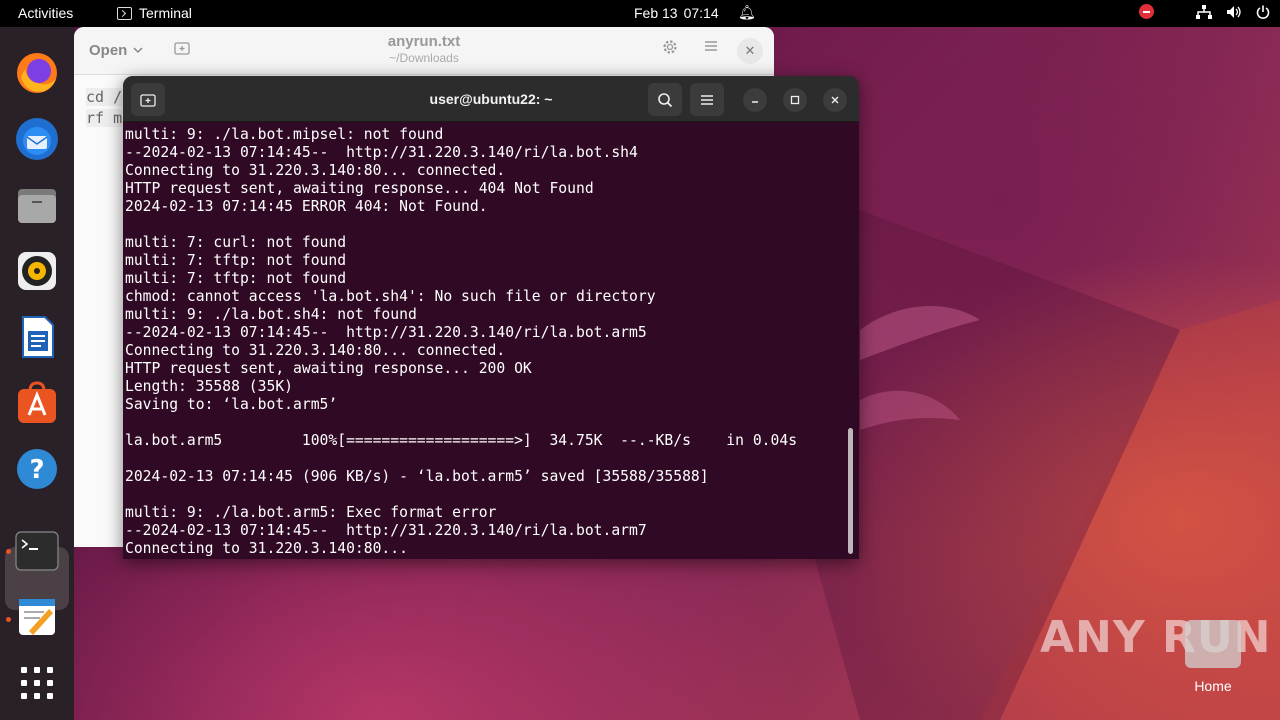 Image resolution: width=1280 pixels, height=720 pixels. I want to click on app-menu-label: Terminal, so click(165, 13).